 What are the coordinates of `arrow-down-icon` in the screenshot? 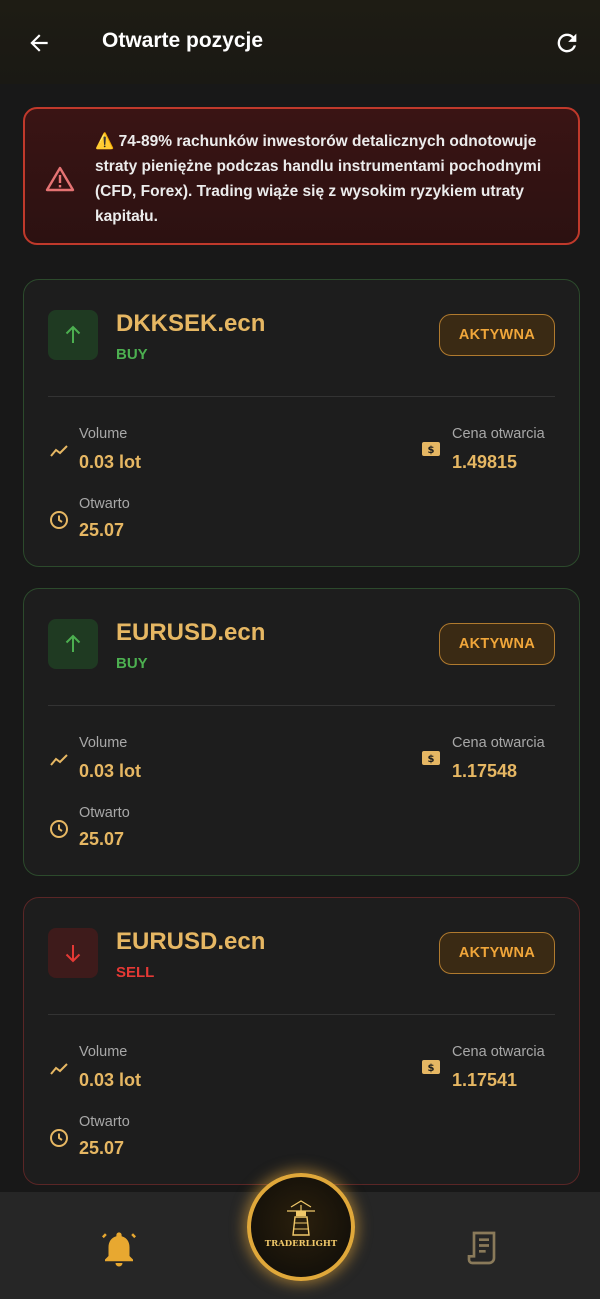 It's located at (73, 954).